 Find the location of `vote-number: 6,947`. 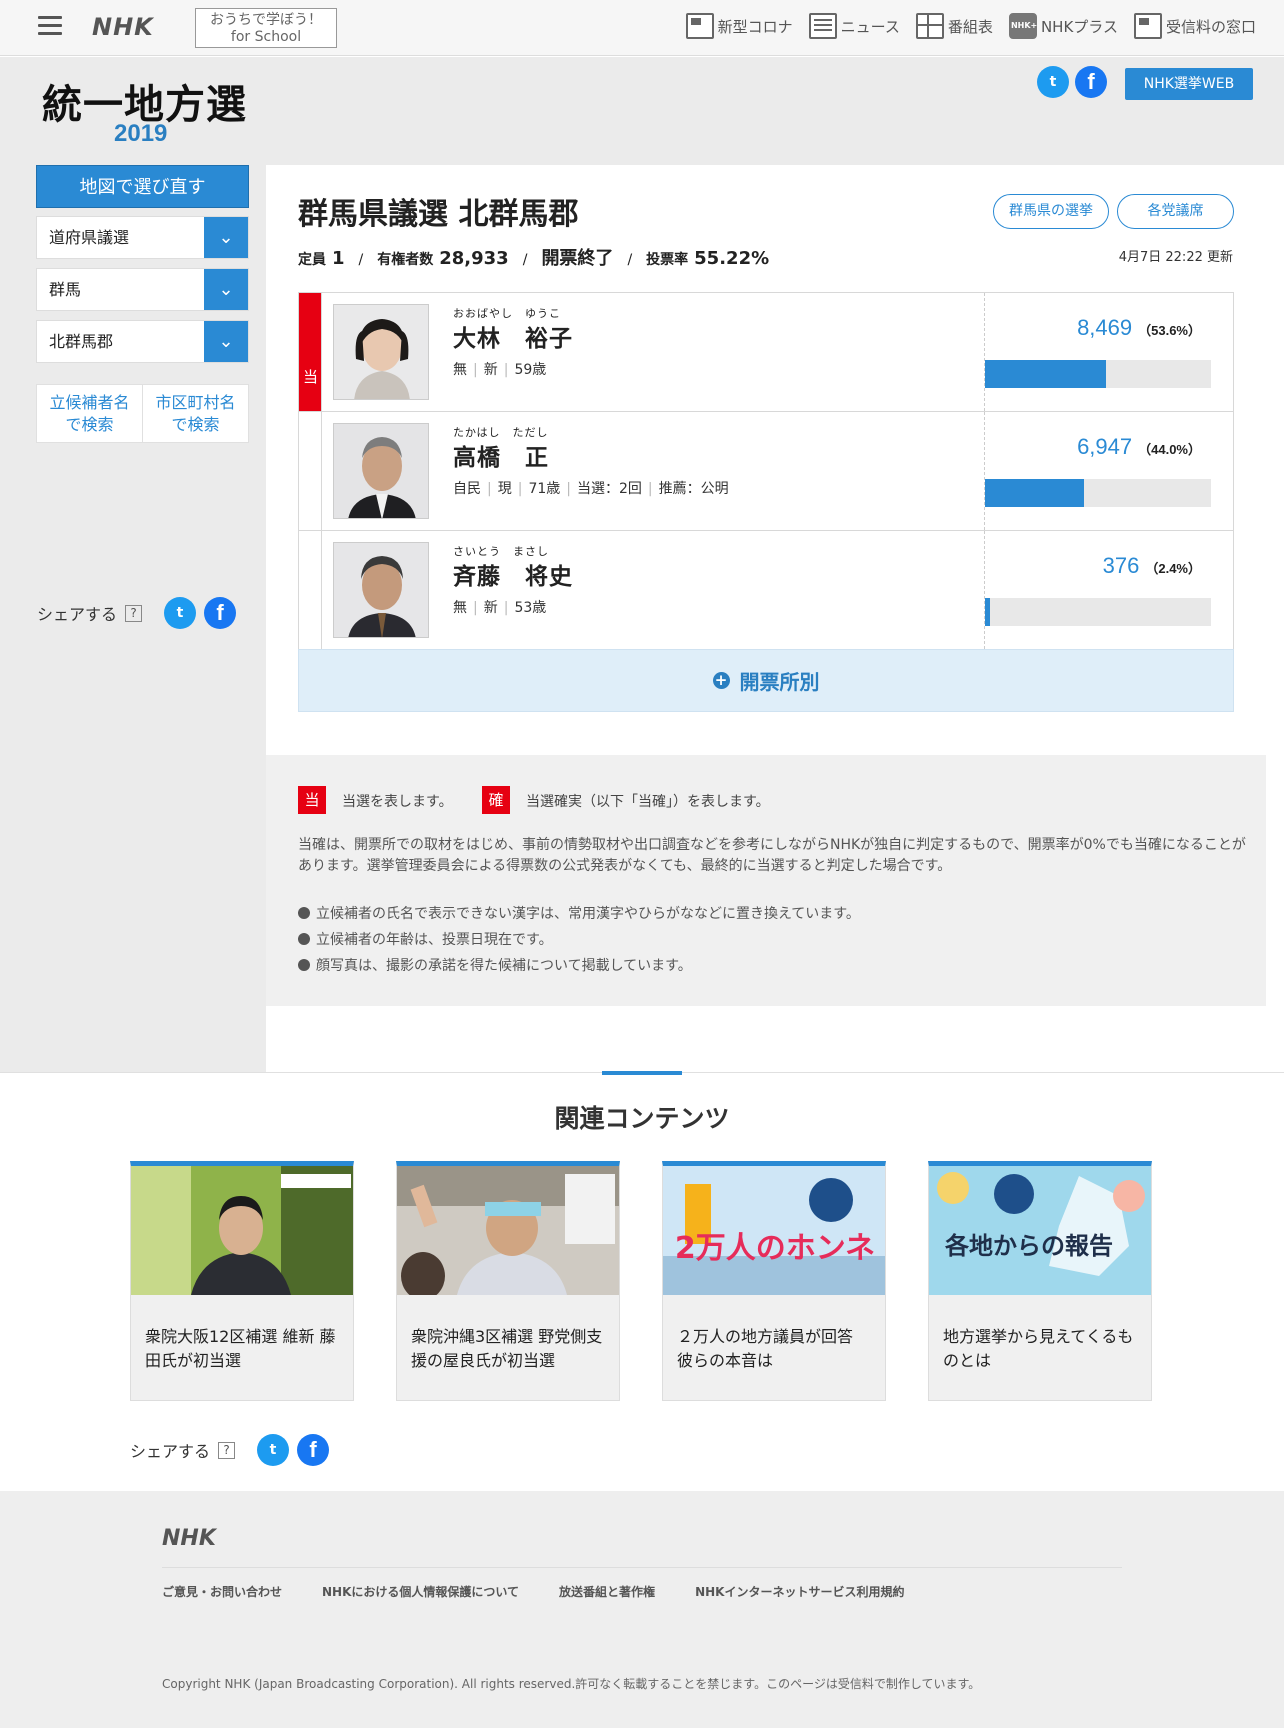

vote-number: 6,947 is located at coordinates (1105, 446).